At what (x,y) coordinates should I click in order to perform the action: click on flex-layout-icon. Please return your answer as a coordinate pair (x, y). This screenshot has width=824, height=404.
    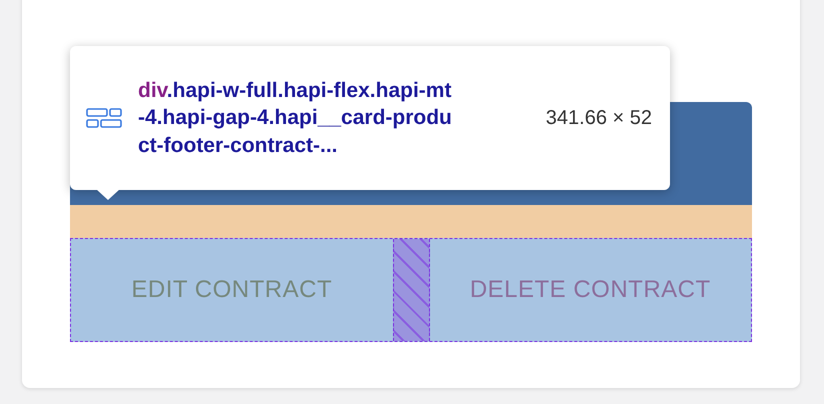
    Looking at the image, I should click on (104, 118).